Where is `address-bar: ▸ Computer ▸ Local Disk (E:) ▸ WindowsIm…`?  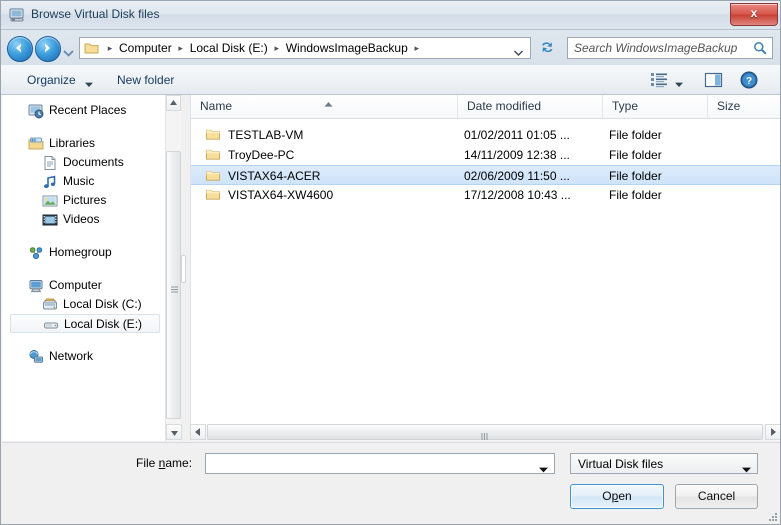 address-bar: ▸ Computer ▸ Local Disk (E:) ▸ WindowsIm… is located at coordinates (390, 47).